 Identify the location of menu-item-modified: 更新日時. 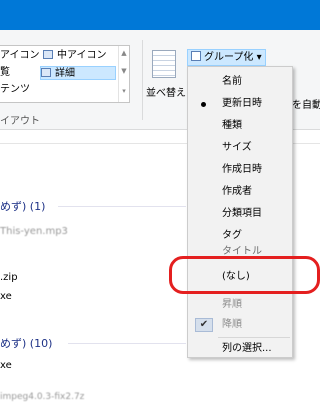
(240, 104).